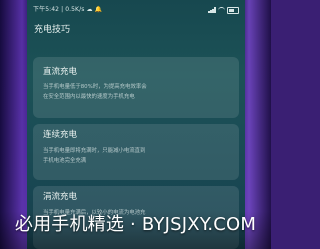  Describe the element at coordinates (233, 10) in the screenshot. I see `battery-icon` at that location.